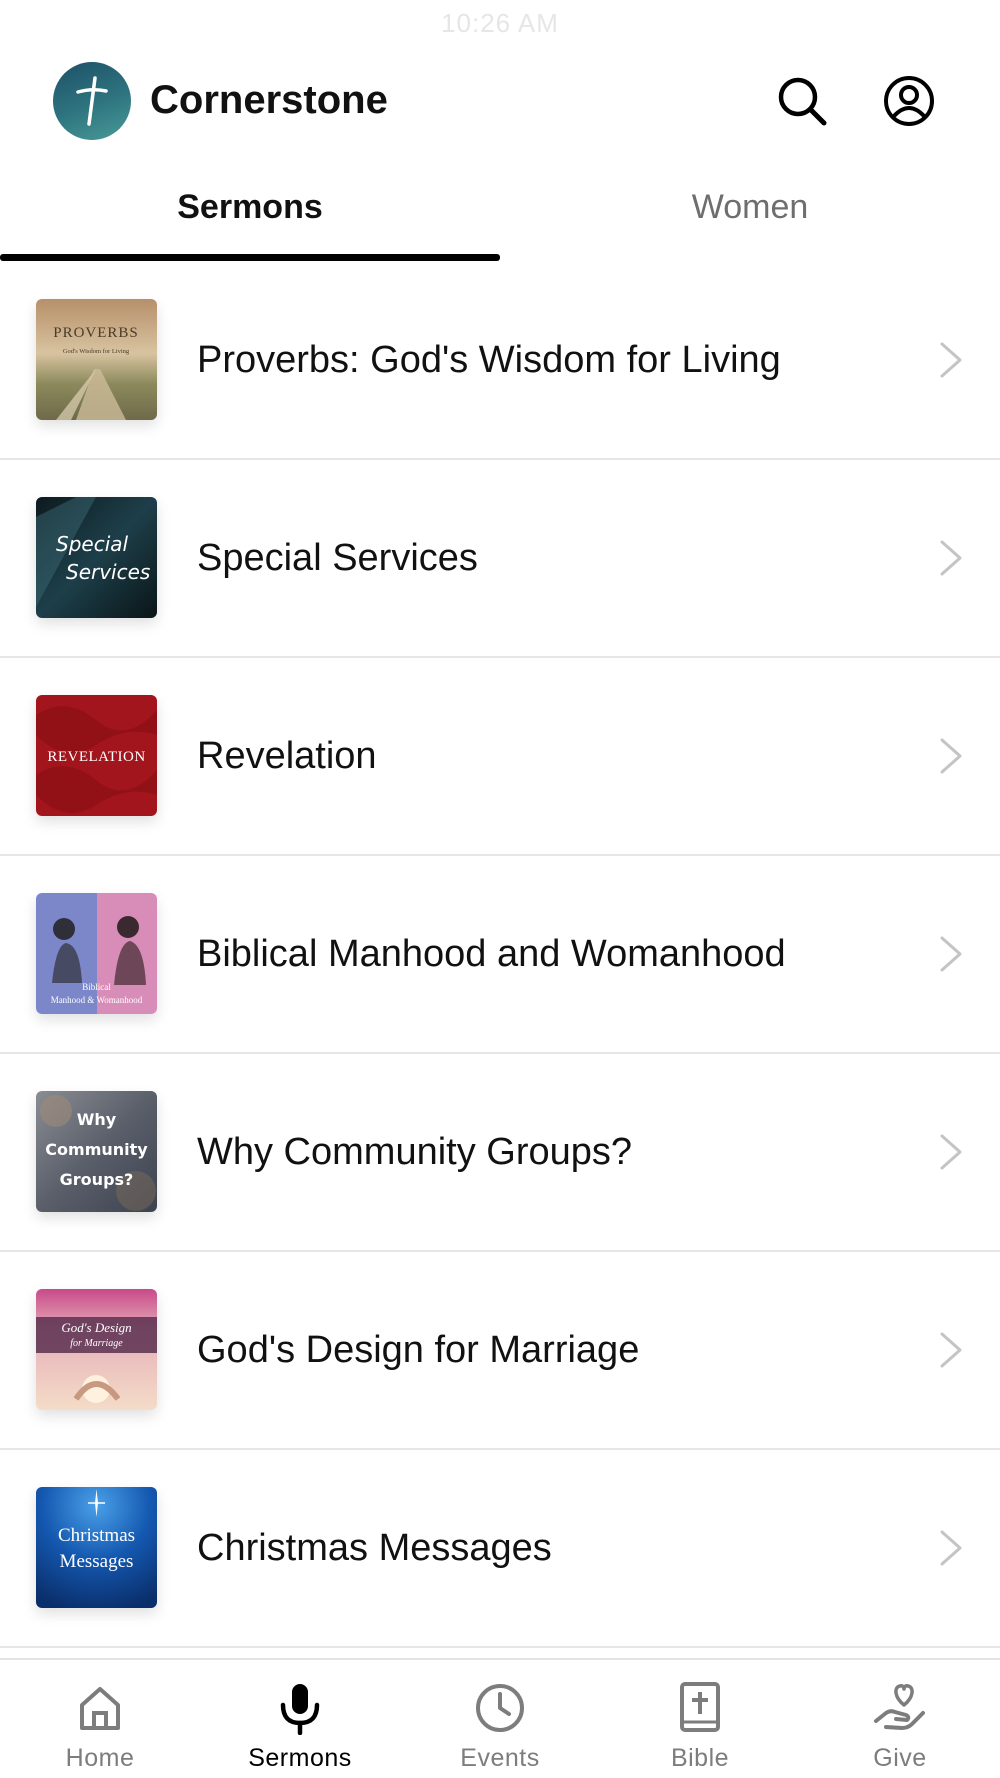 Image resolution: width=1000 pixels, height=1778 pixels. I want to click on series-title: Biblical Manhood and Womanhood, so click(491, 954).